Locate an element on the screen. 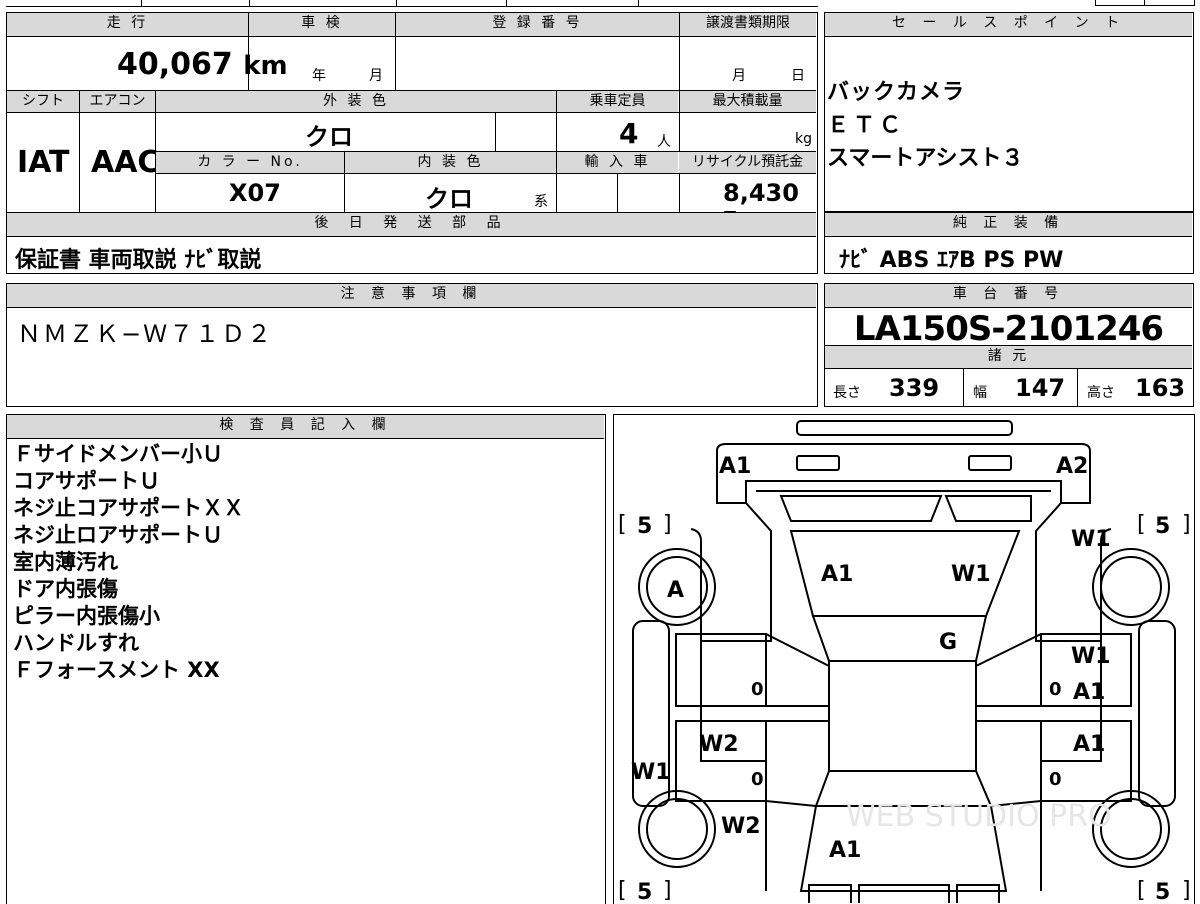 This screenshot has width=1200, height=904. interior-color-value: クロ is located at coordinates (449, 199).